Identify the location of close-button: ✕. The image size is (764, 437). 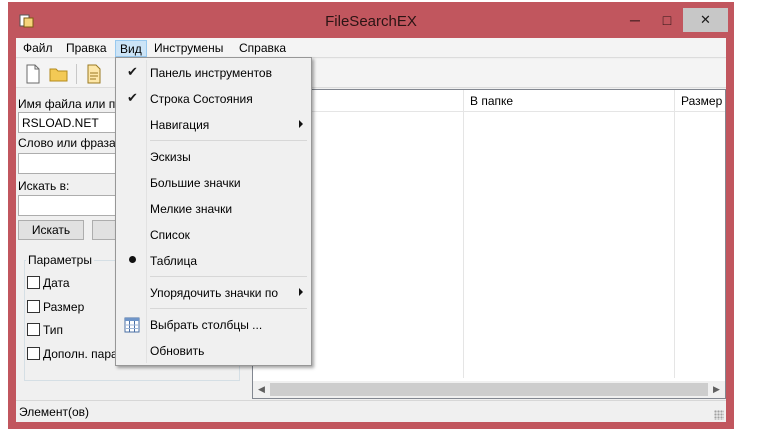
(705, 20).